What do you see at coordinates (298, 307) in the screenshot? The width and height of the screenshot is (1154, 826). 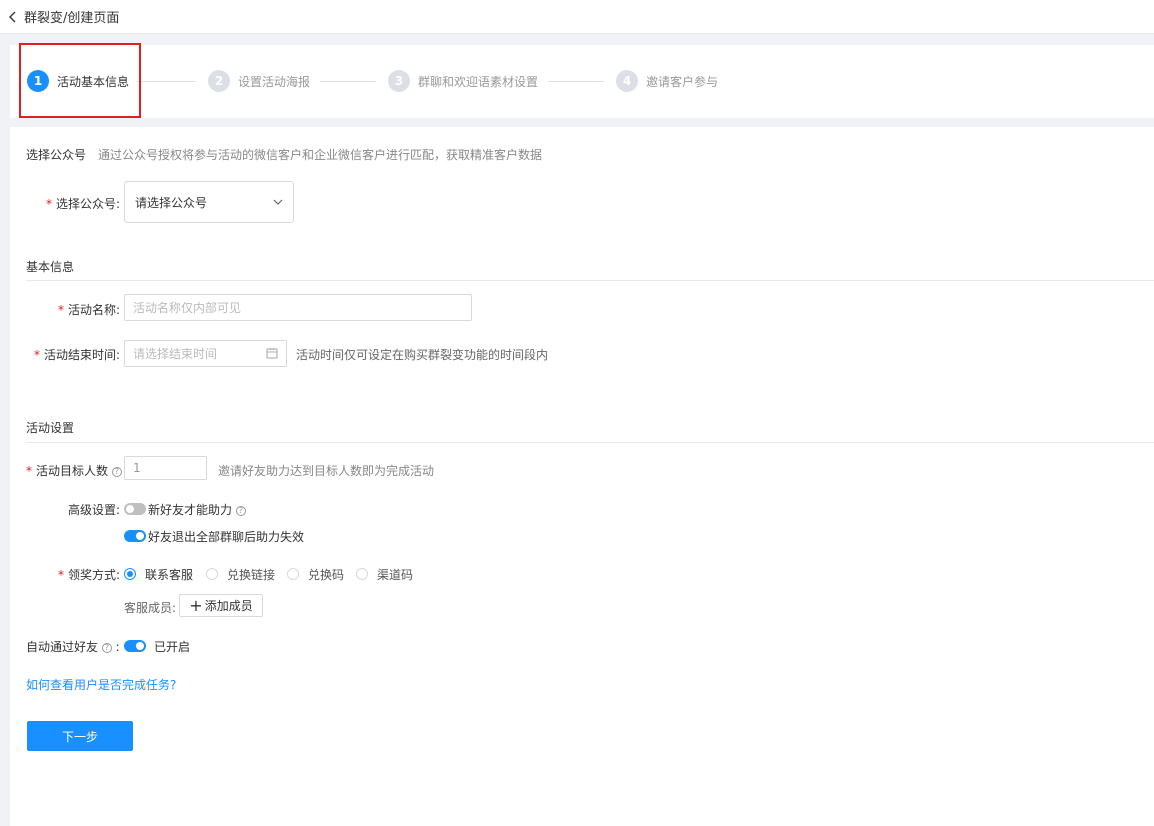 I see `activity-name-input` at bounding box center [298, 307].